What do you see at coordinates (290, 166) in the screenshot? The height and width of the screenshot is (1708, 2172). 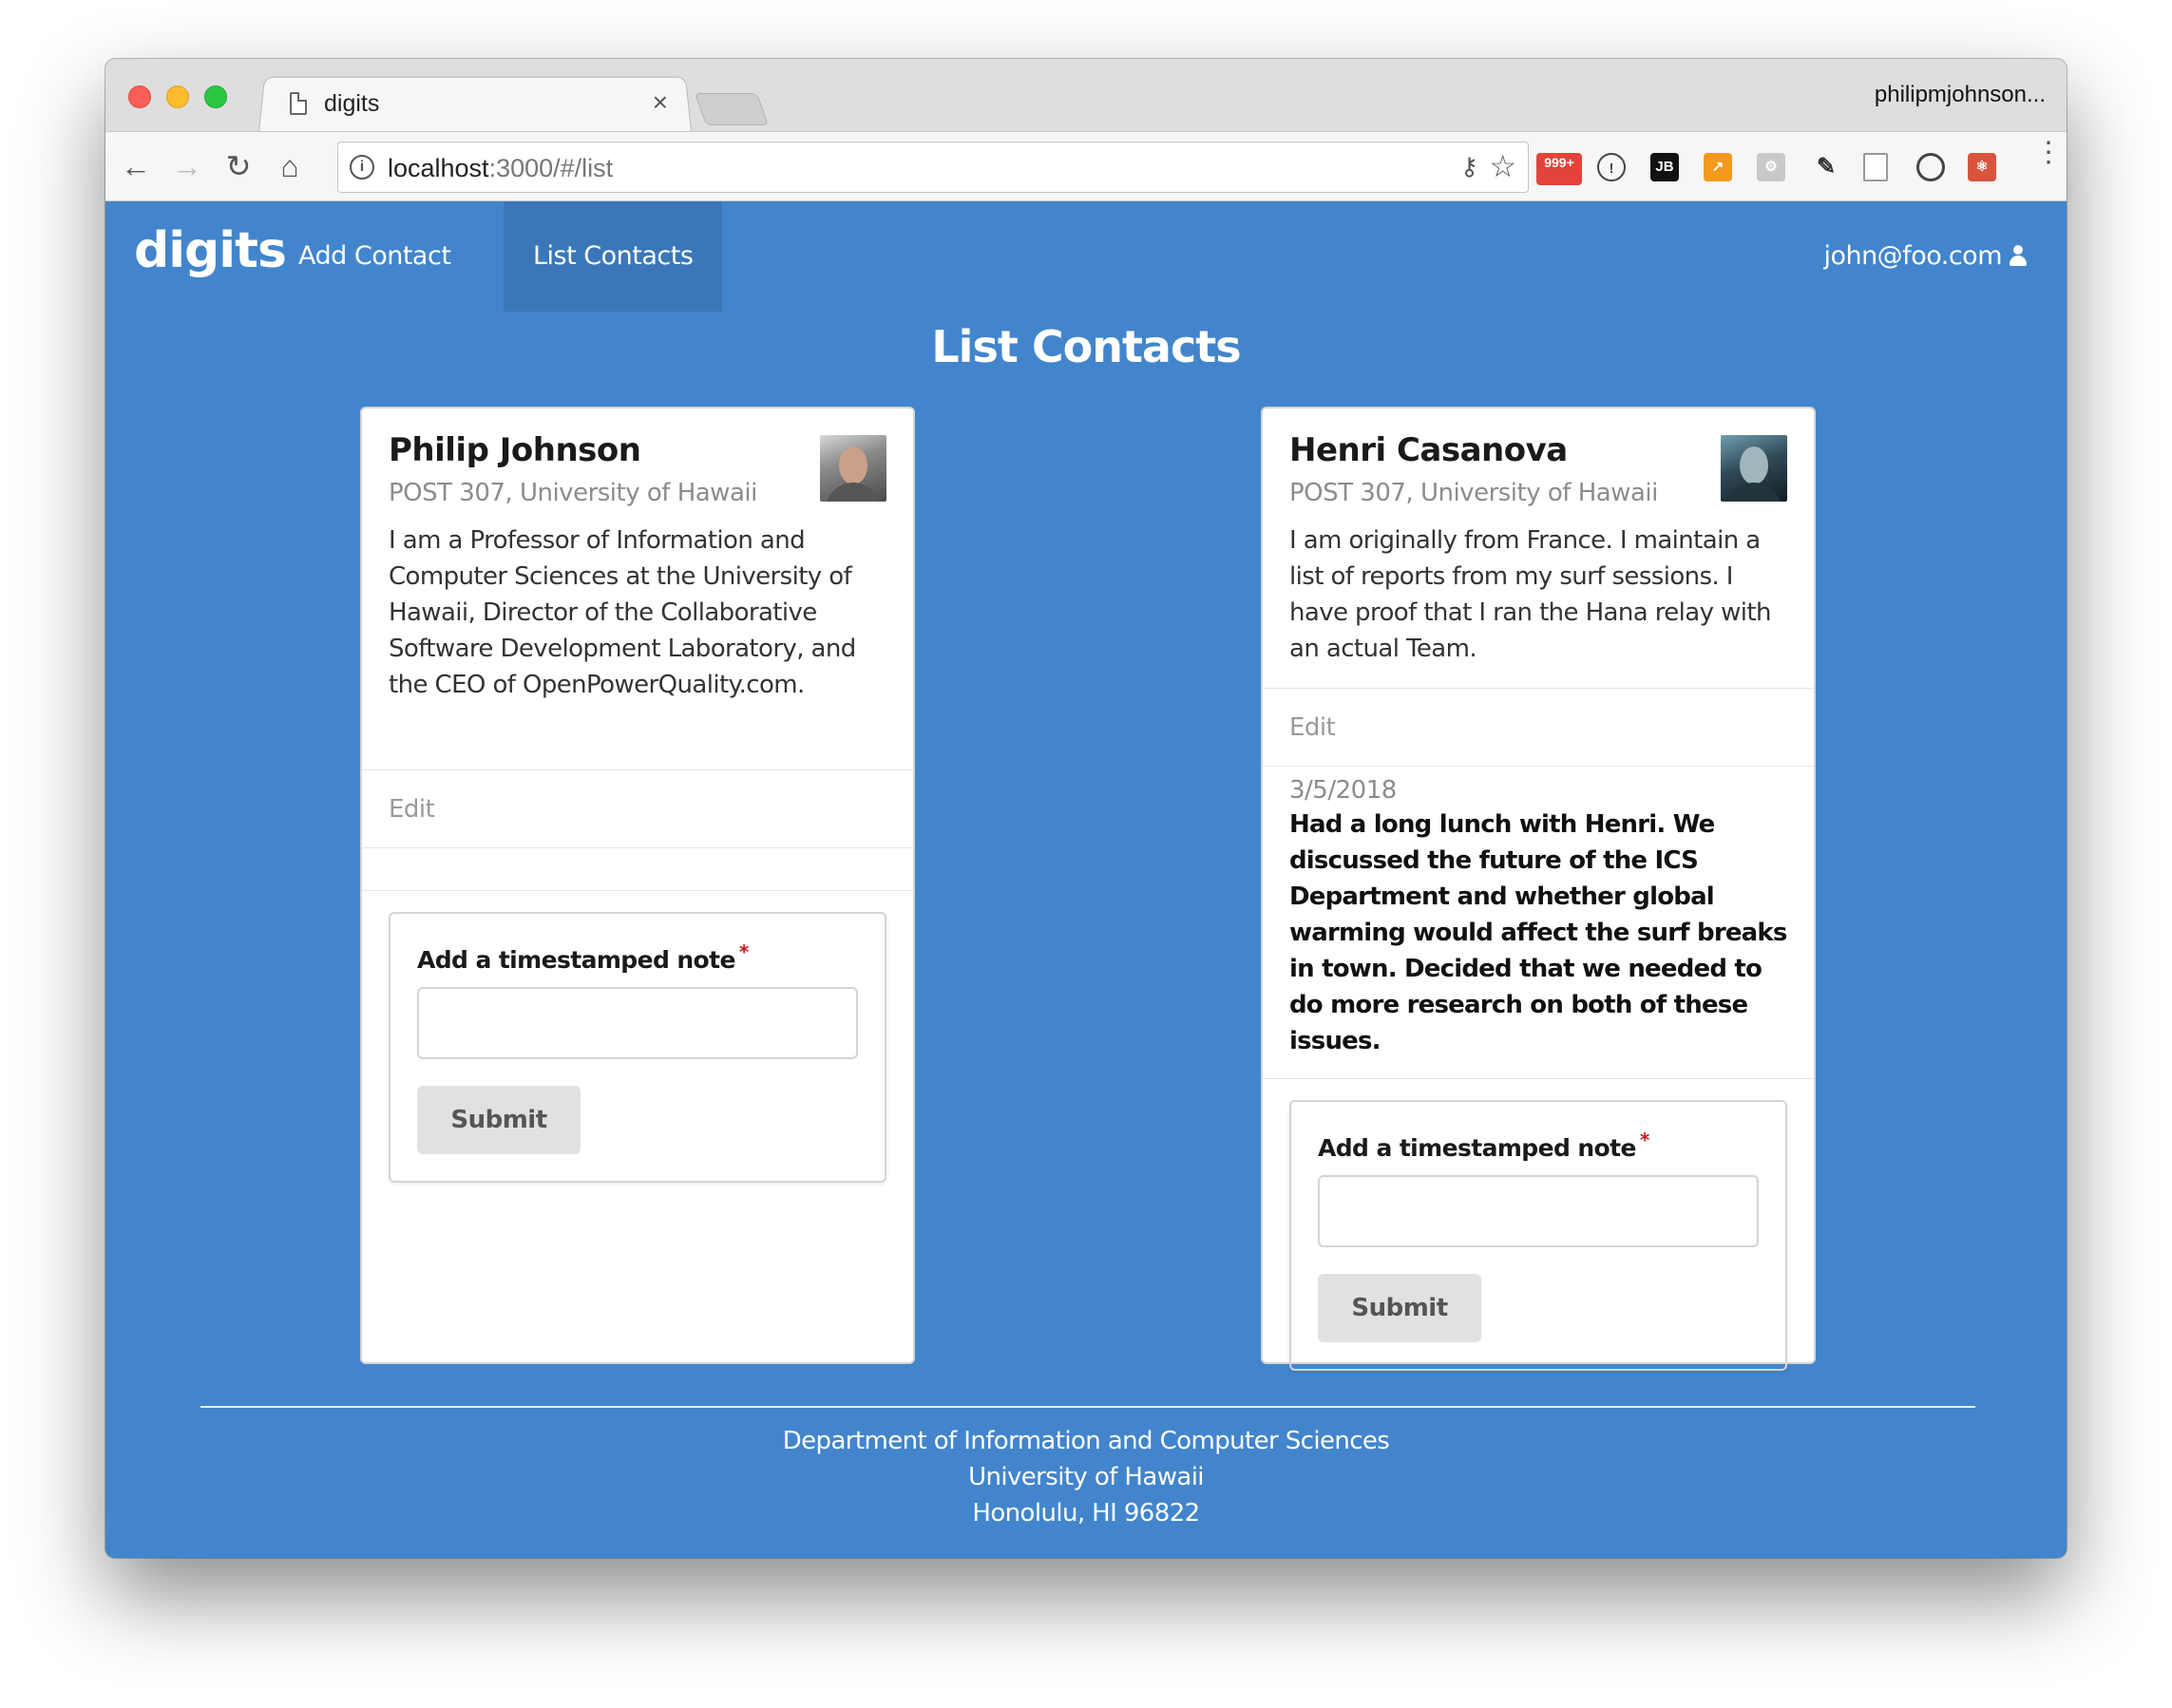 I see `home-icon: ⌂` at bounding box center [290, 166].